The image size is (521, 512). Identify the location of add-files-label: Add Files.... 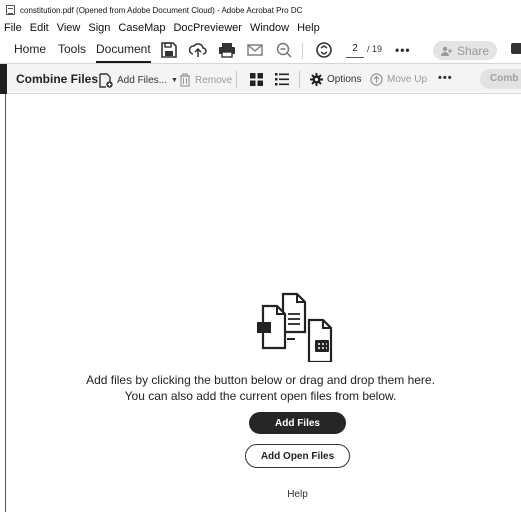
(142, 80).